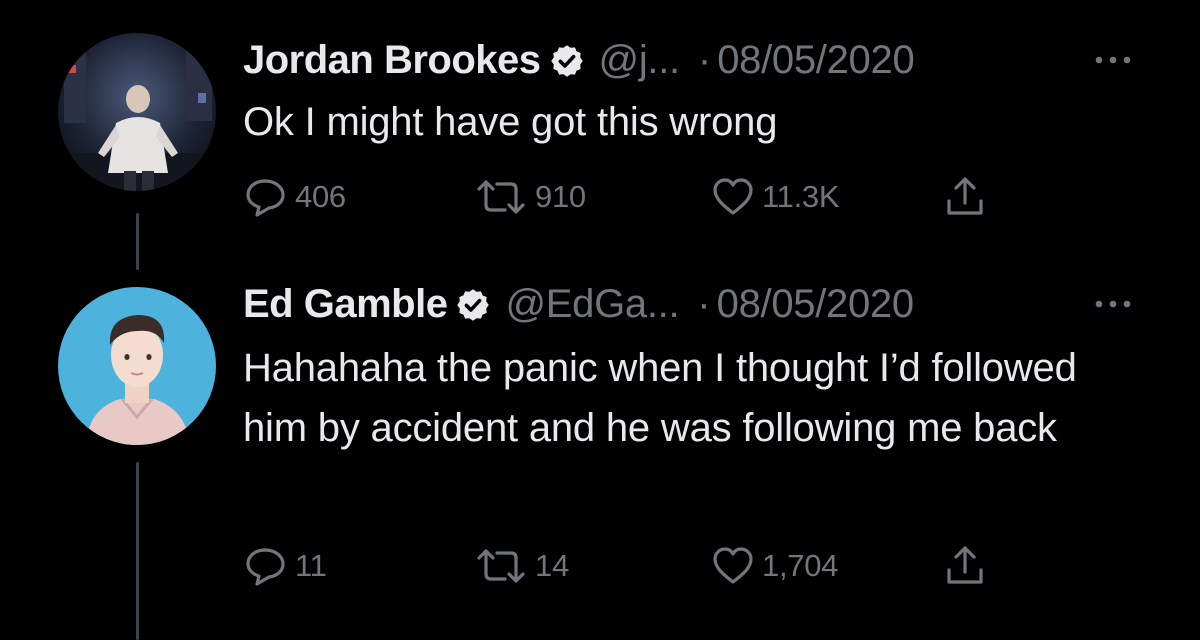 This screenshot has width=1200, height=640. What do you see at coordinates (643, 566) in the screenshot?
I see `tweet-actions: 11 14 1,704` at bounding box center [643, 566].